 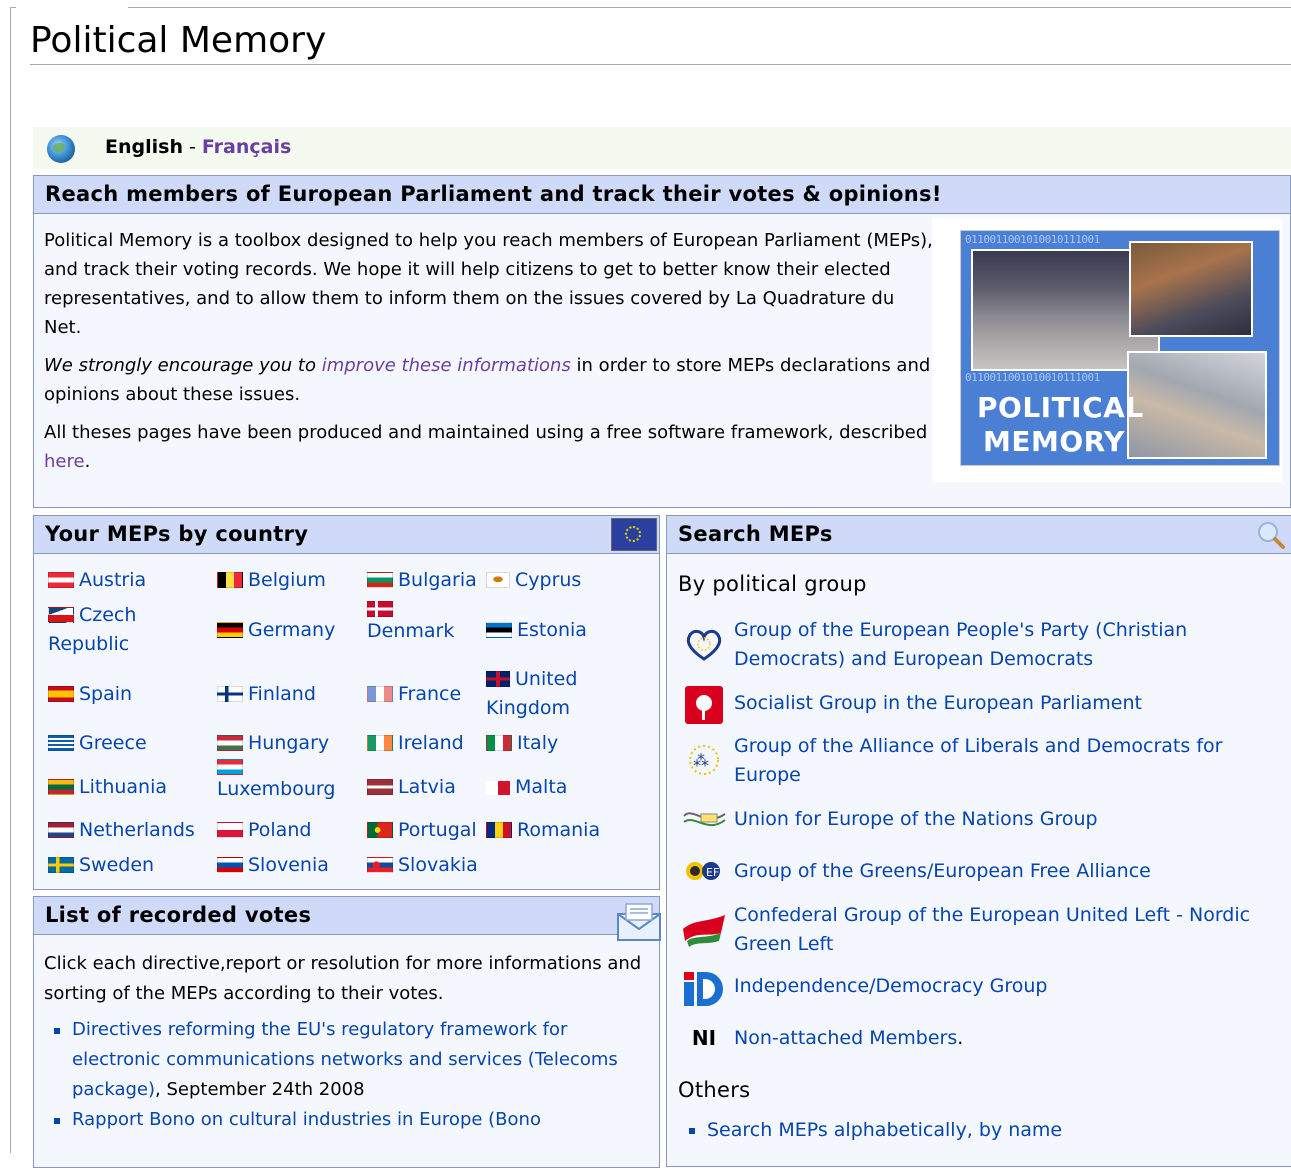 What do you see at coordinates (704, 644) in the screenshot?
I see `epp-heart-icon` at bounding box center [704, 644].